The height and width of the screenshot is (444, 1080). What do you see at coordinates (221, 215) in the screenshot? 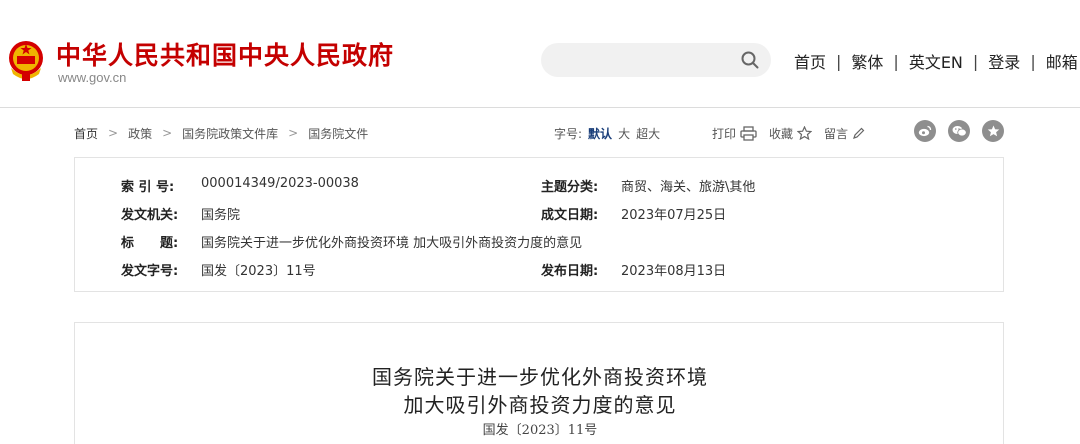
I see `issuer-value: 国务院` at bounding box center [221, 215].